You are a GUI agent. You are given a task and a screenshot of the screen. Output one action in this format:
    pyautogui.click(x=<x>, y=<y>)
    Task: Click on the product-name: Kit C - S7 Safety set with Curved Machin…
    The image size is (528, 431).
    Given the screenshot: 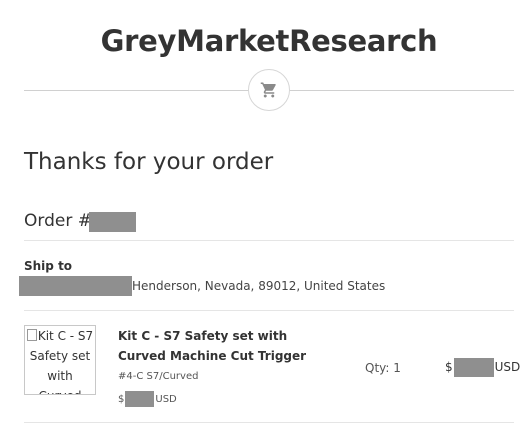 What is the action you would take?
    pyautogui.click(x=223, y=346)
    